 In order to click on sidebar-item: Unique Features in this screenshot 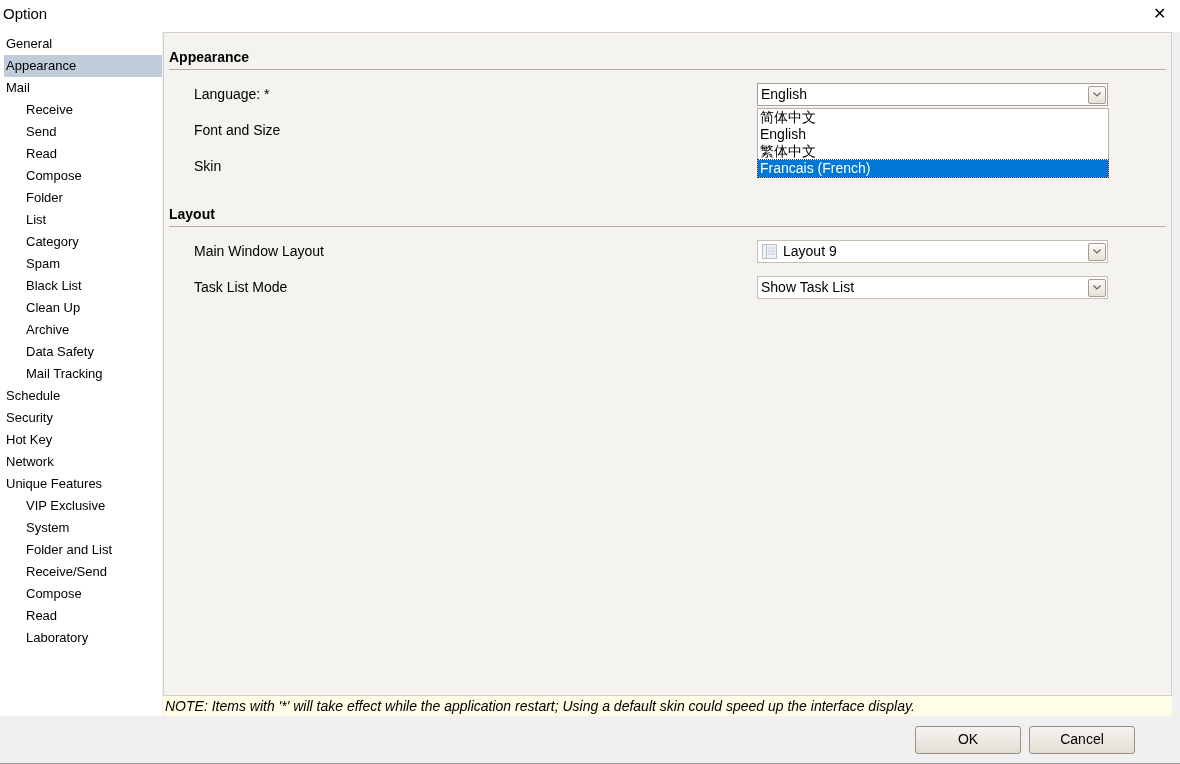, I will do `click(83, 484)`.